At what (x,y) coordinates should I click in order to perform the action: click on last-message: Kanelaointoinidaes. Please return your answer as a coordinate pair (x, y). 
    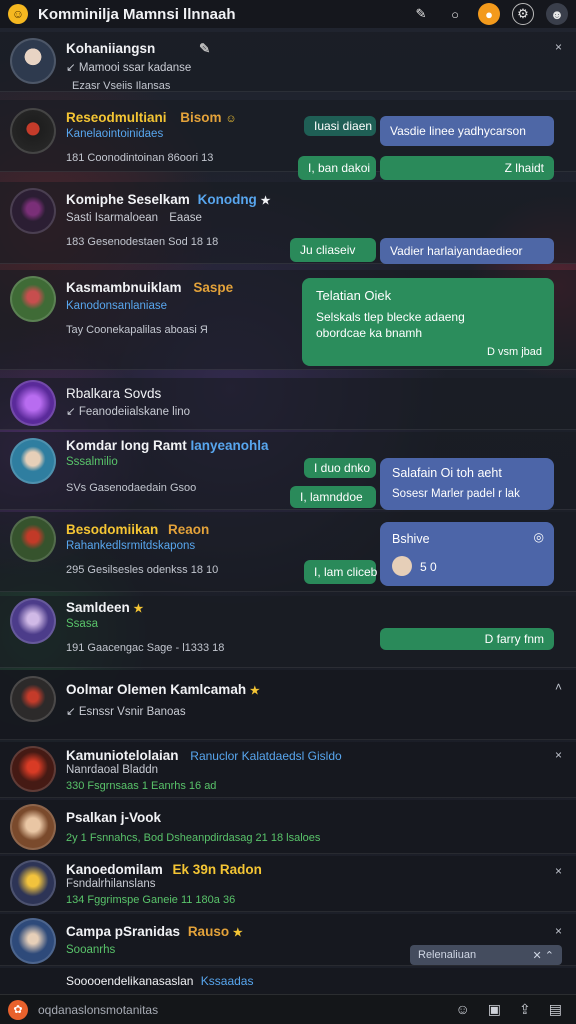
    Looking at the image, I should click on (115, 134).